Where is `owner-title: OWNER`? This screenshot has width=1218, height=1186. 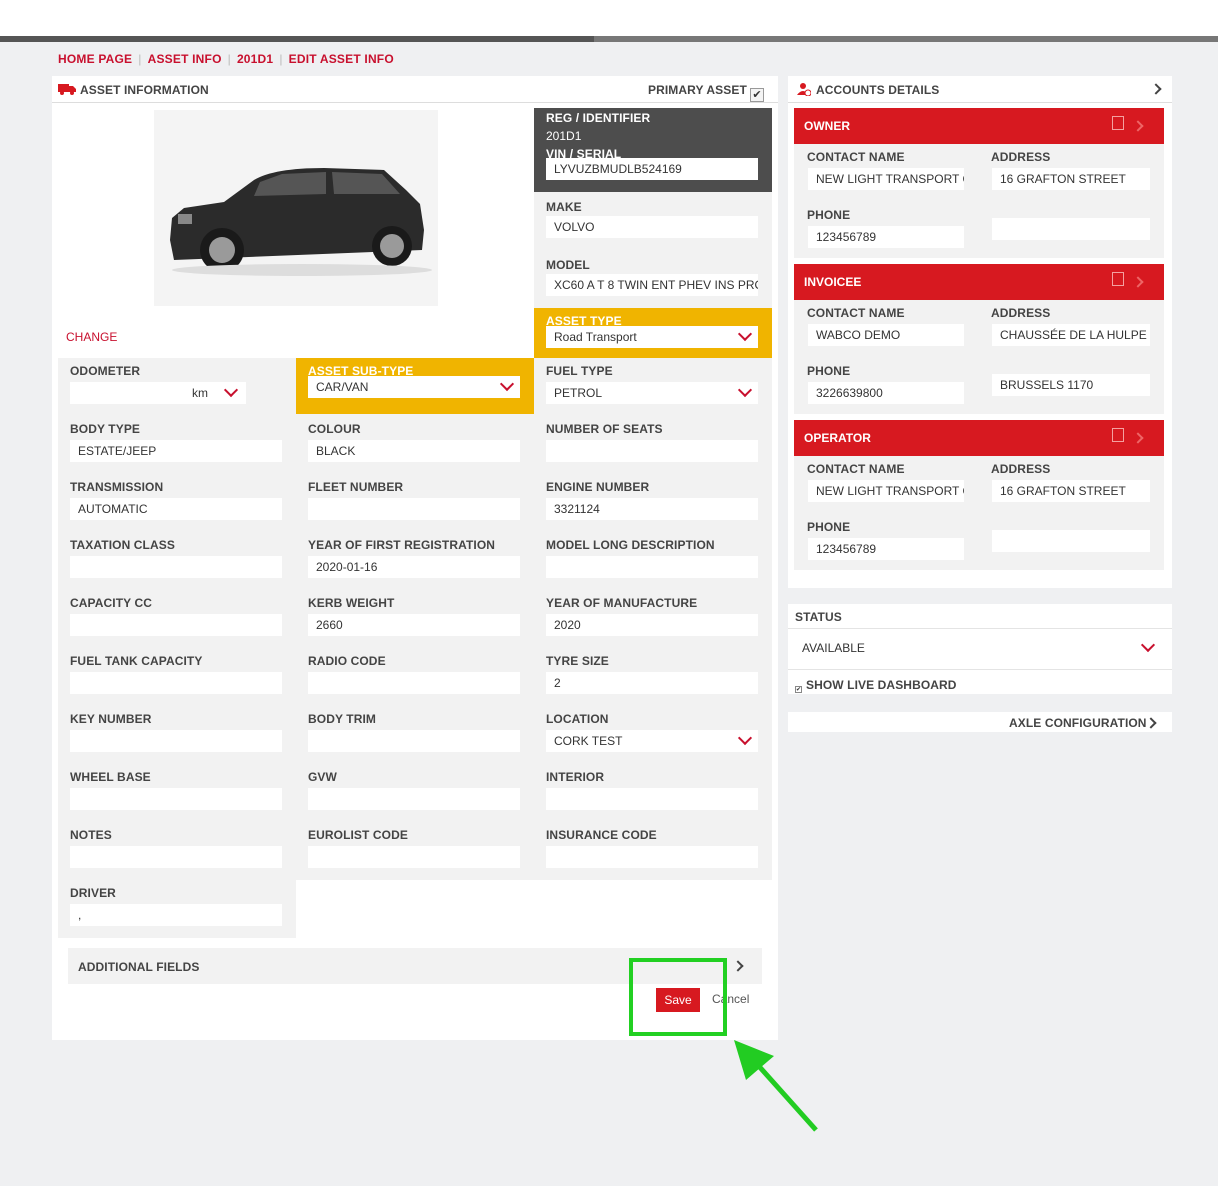 owner-title: OWNER is located at coordinates (827, 126).